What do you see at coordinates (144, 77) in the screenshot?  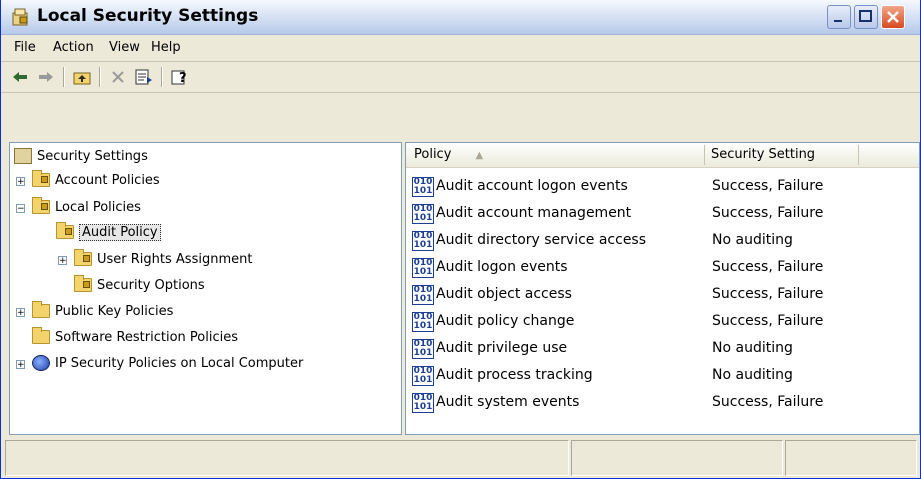 I see `export-list-button` at bounding box center [144, 77].